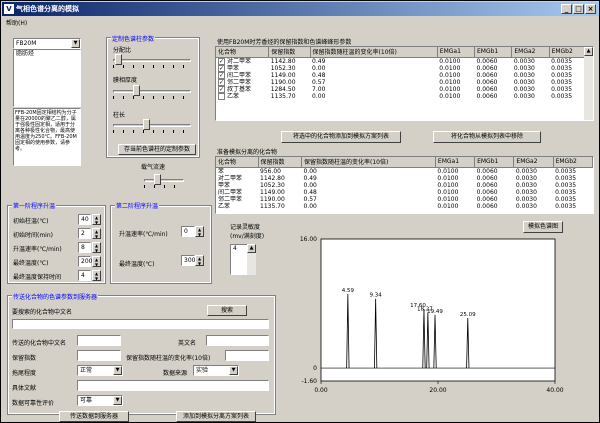  I want to click on top-table-scrollbar: ▲, so click(588, 83).